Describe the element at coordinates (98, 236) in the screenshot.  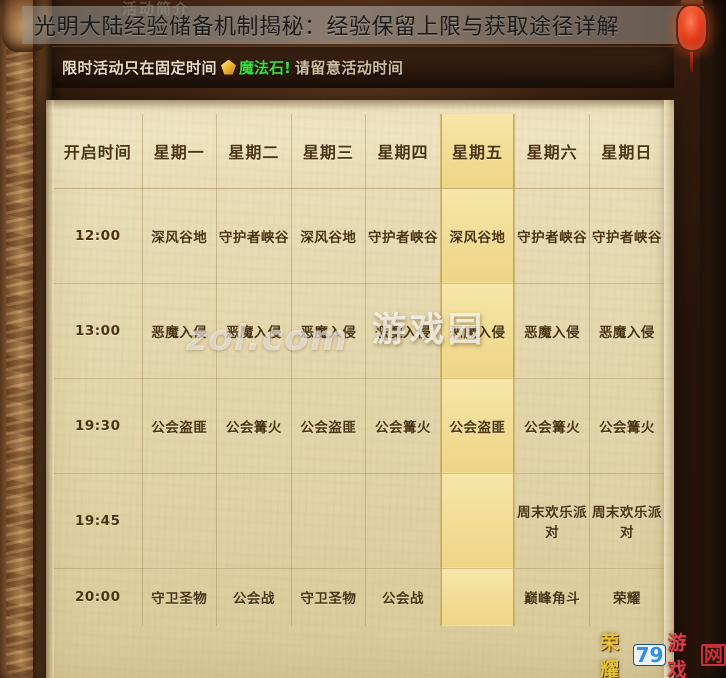
I see `cell-time: 12:00` at that location.